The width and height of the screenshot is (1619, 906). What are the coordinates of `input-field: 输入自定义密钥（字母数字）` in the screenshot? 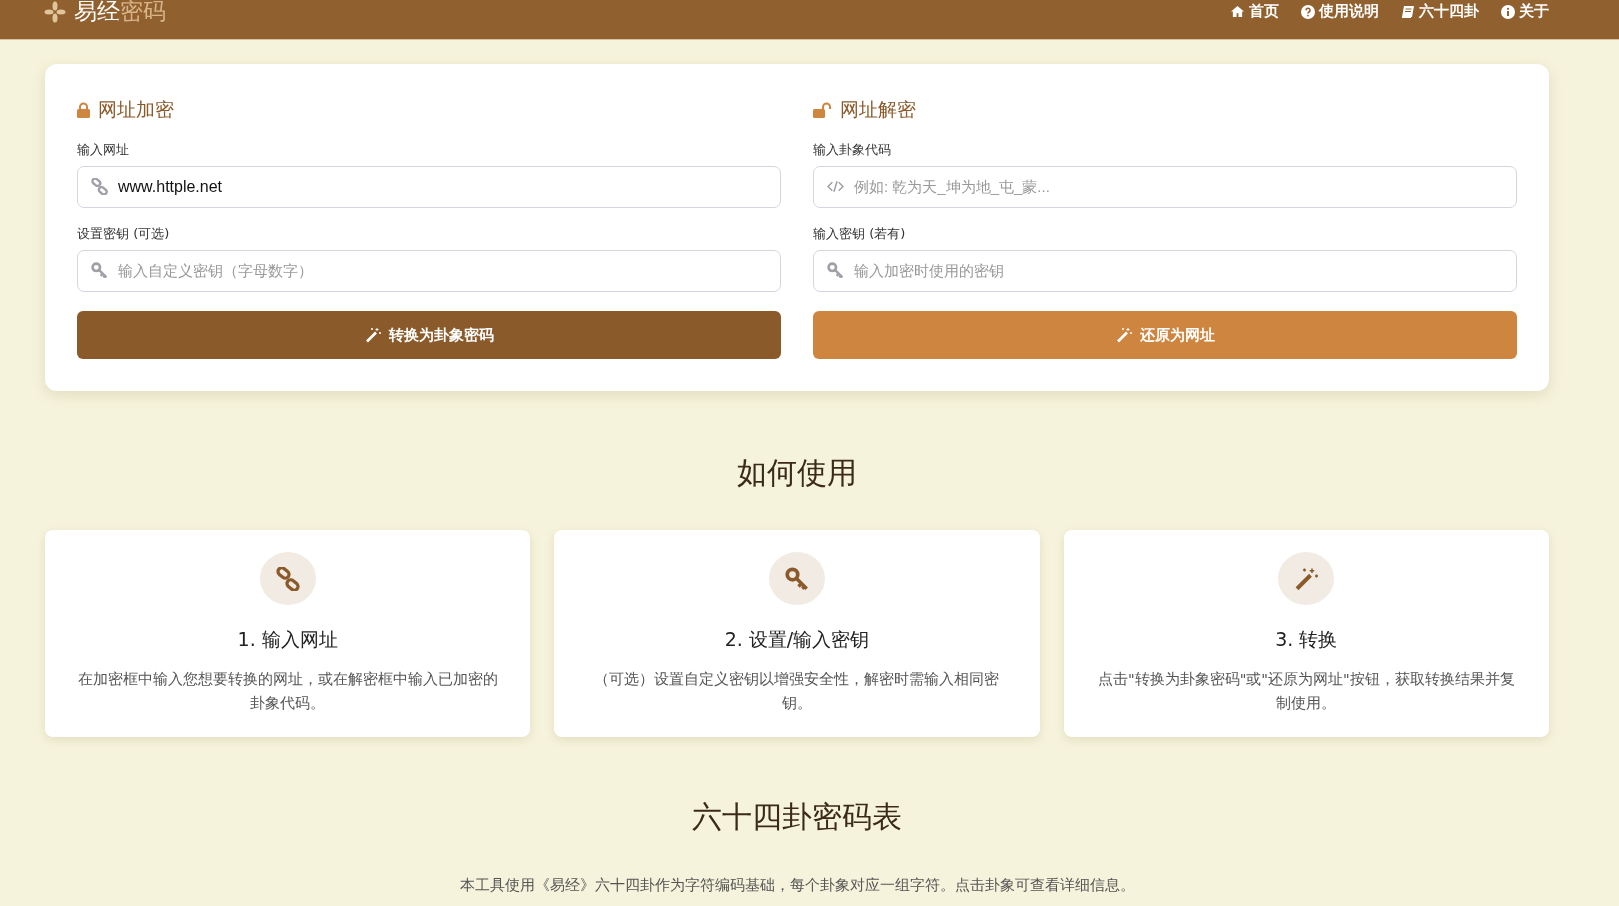 It's located at (429, 271).